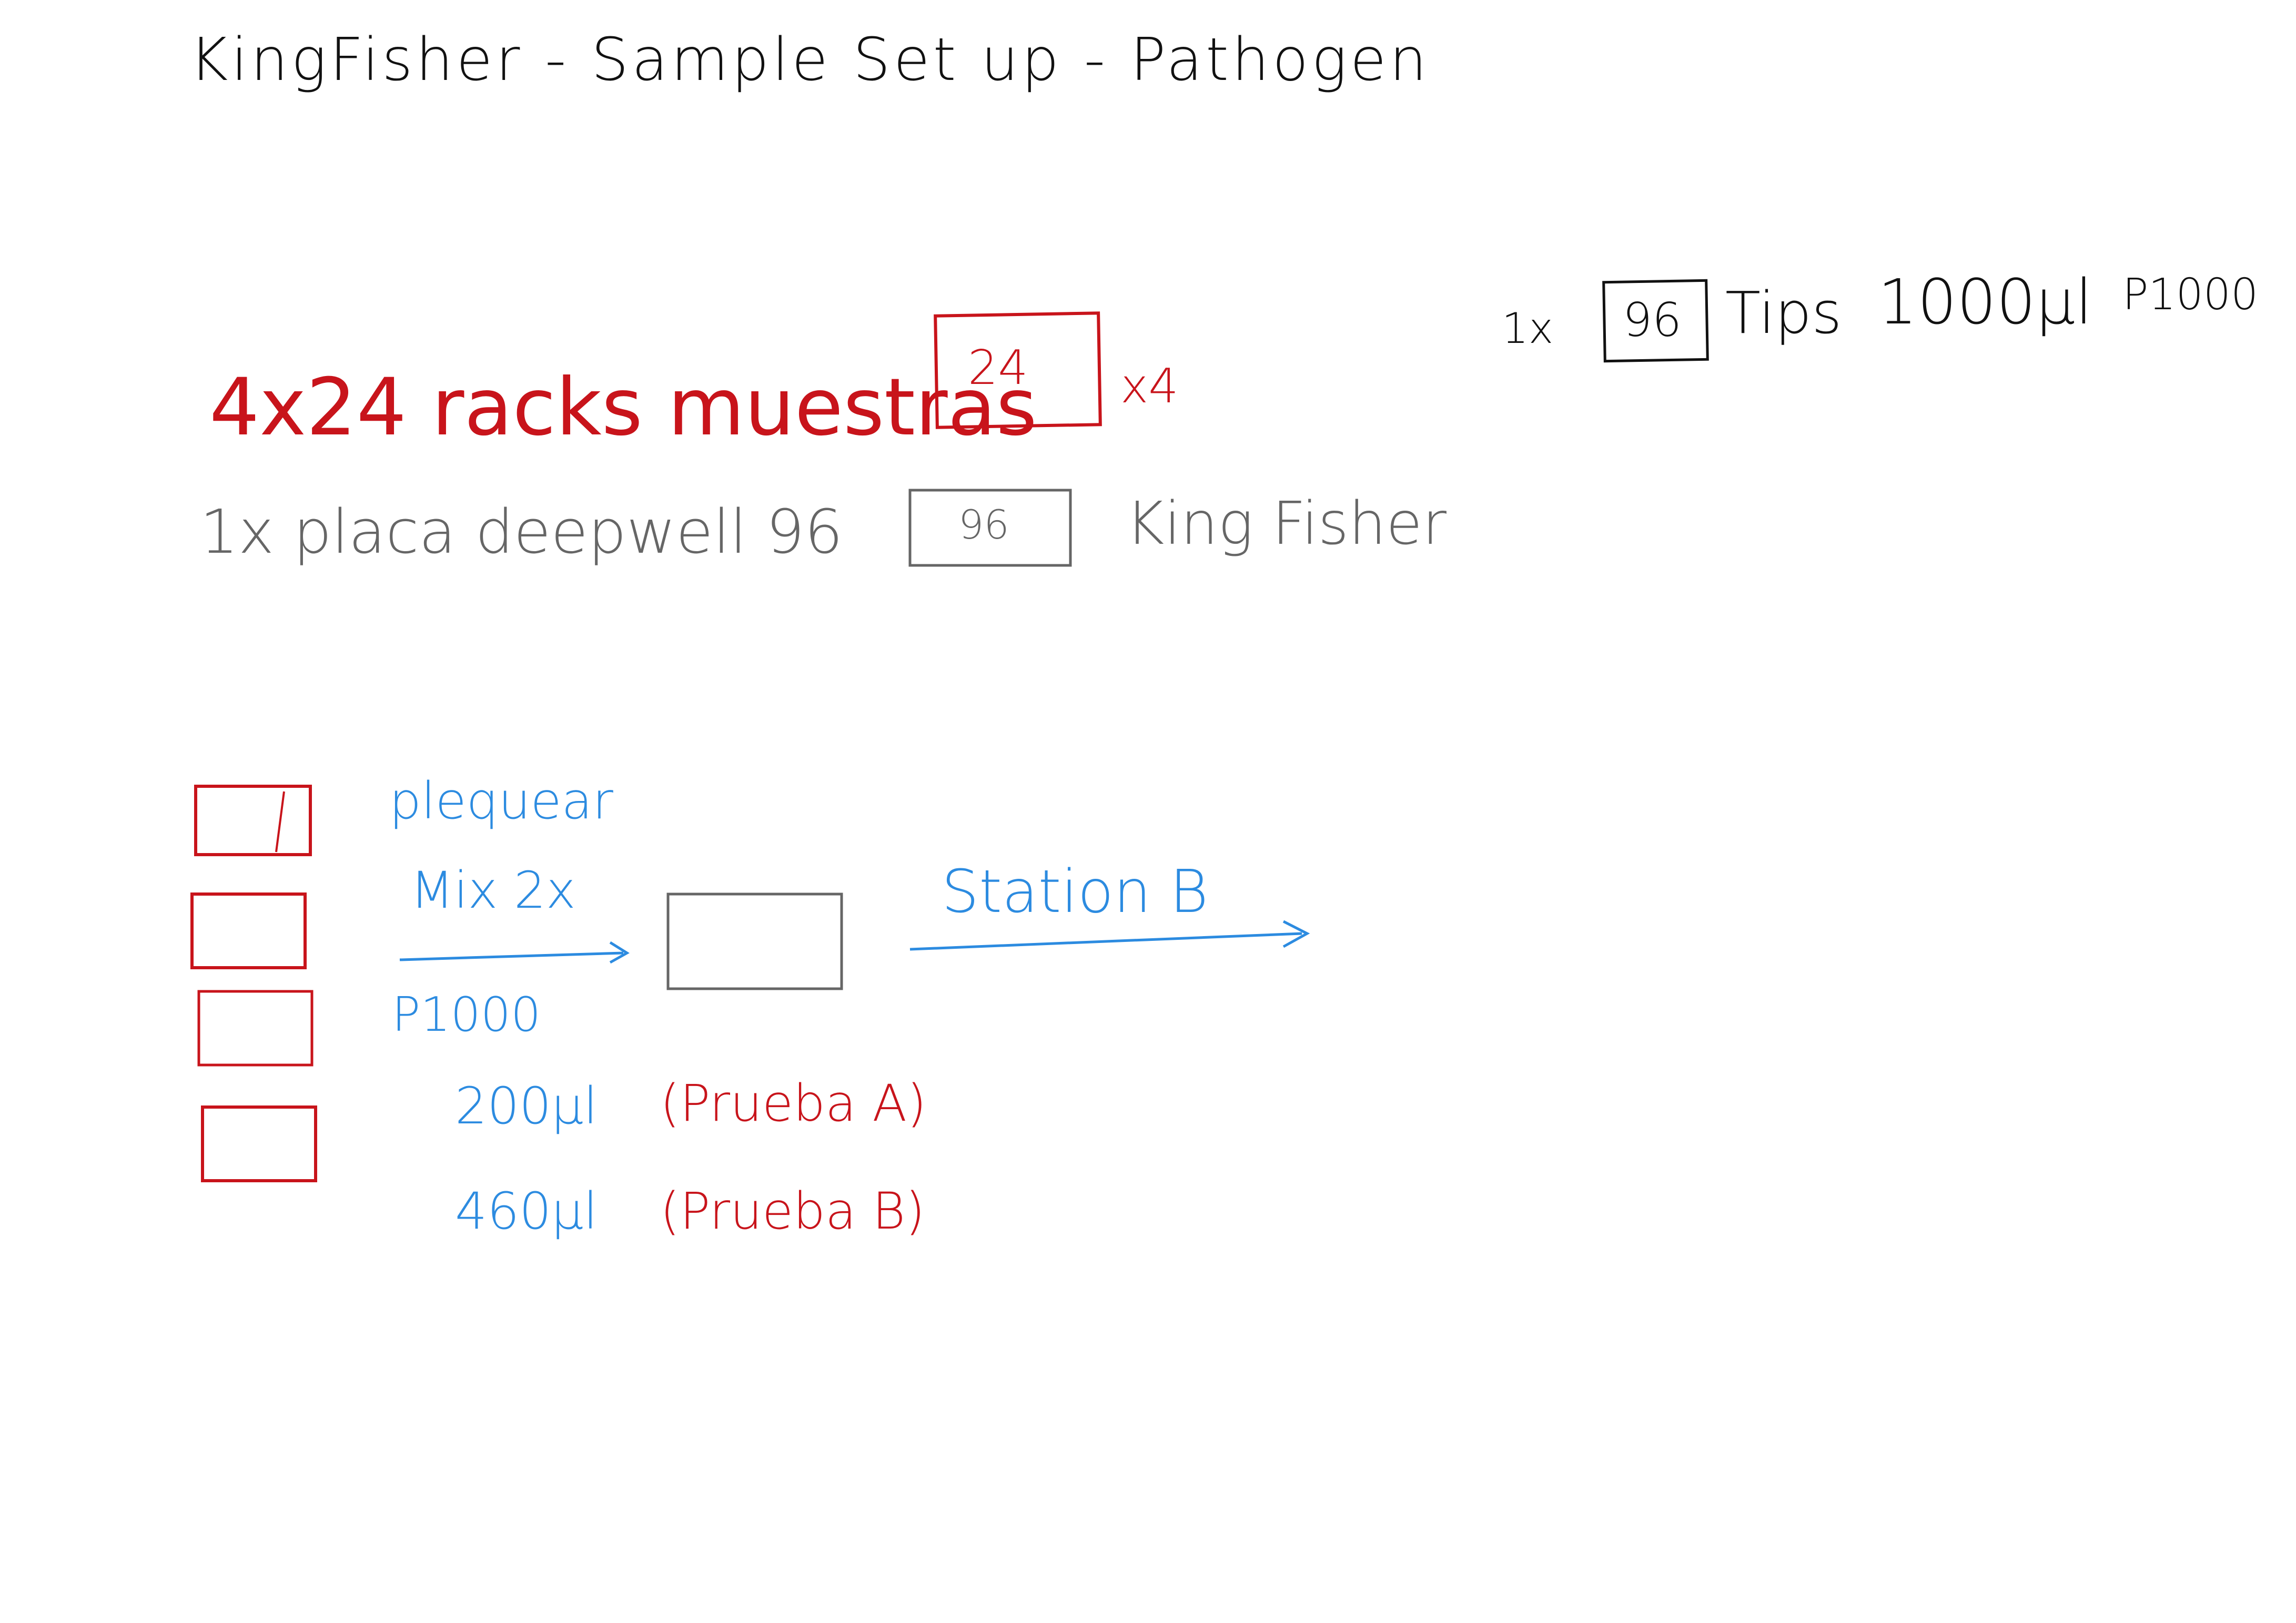  Describe the element at coordinates (493, 890) in the screenshot. I see `flow-mix: Mix 2x` at that location.